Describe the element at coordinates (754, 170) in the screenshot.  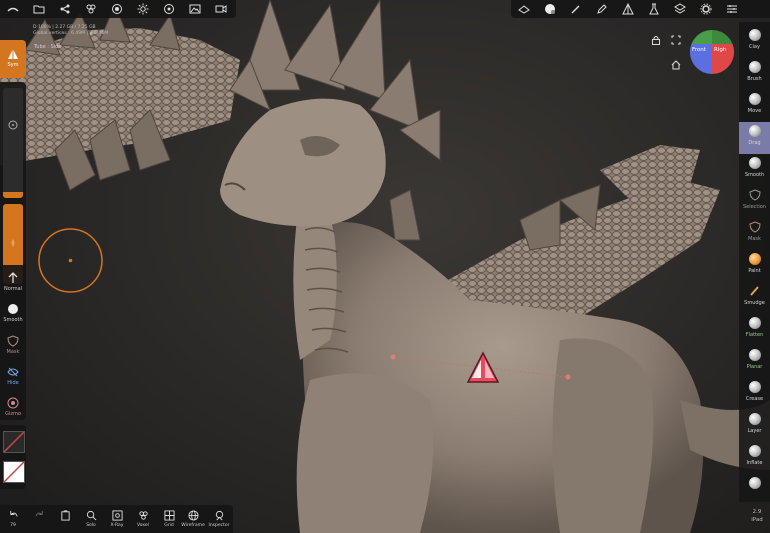
I see `tool-smooth: Smooth` at that location.